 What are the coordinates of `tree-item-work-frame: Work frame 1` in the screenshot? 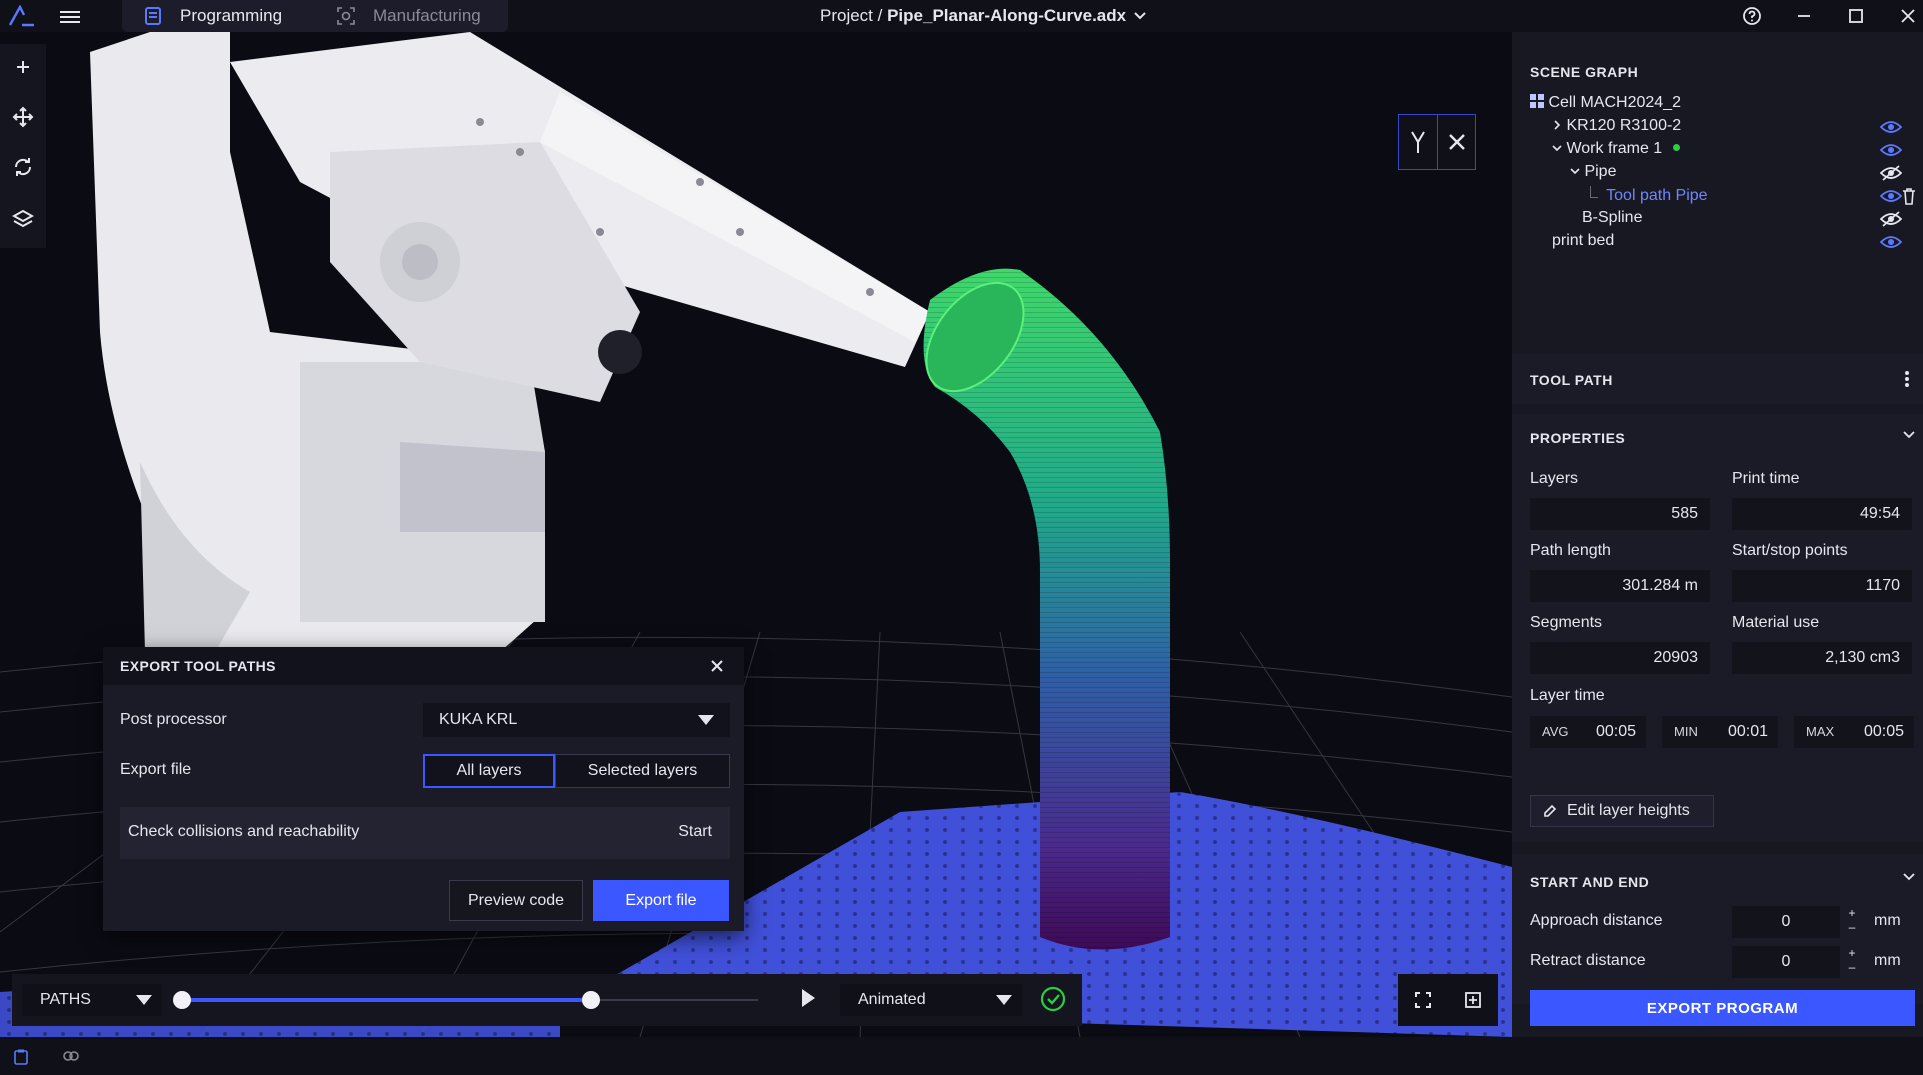 It's located at (1616, 151).